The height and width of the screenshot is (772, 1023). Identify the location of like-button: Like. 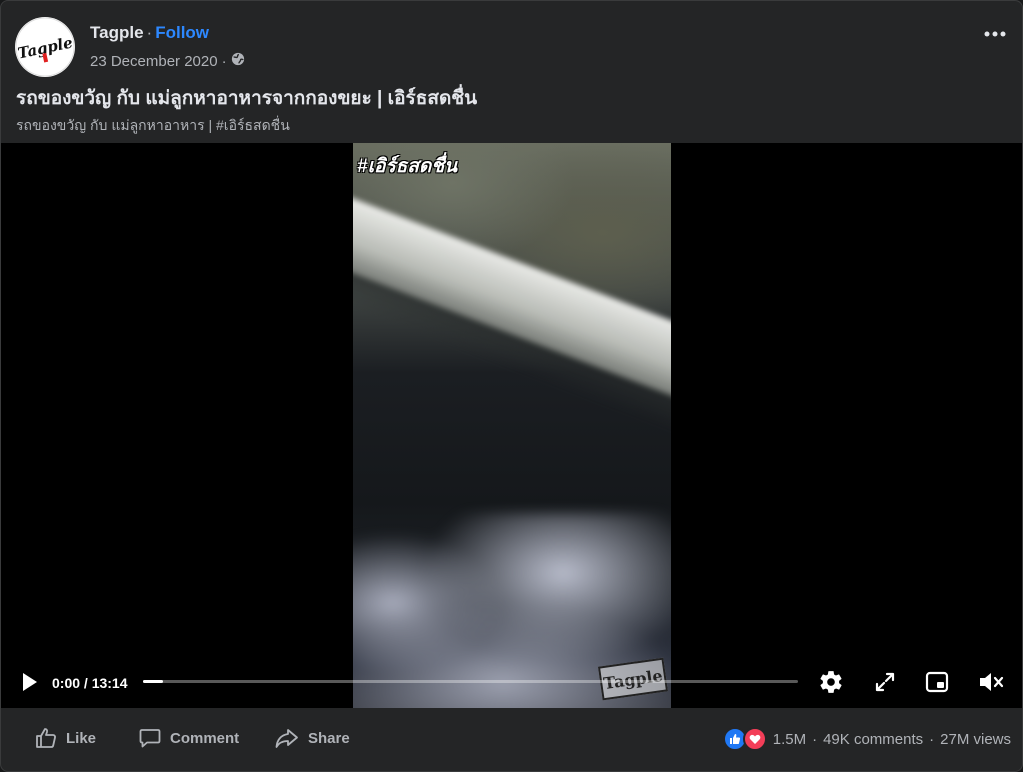
(65, 738).